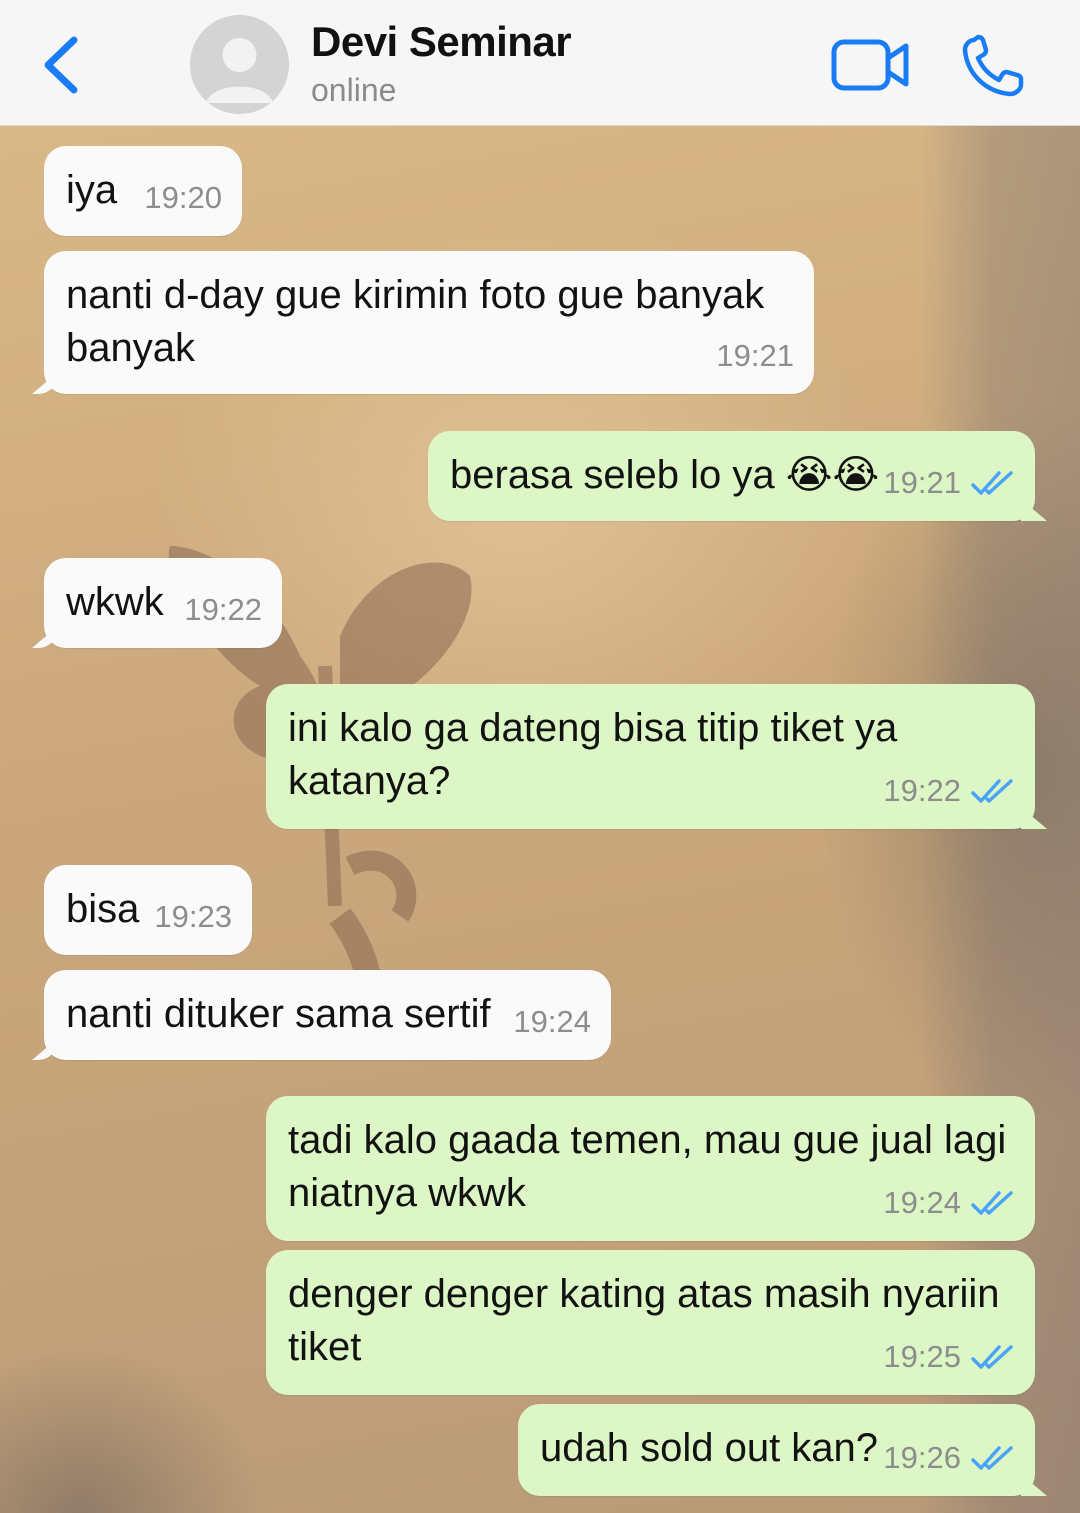 The width and height of the screenshot is (1080, 1513). Describe the element at coordinates (148, 910) in the screenshot. I see `message-bubble-incoming: bisa 19:23` at that location.